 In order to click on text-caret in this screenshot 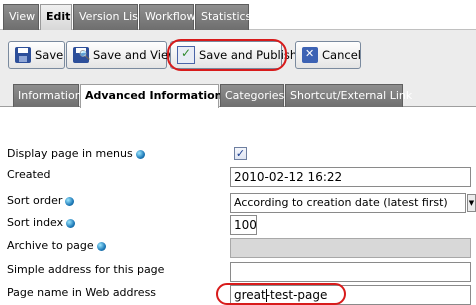, I will do `click(266, 295)`.